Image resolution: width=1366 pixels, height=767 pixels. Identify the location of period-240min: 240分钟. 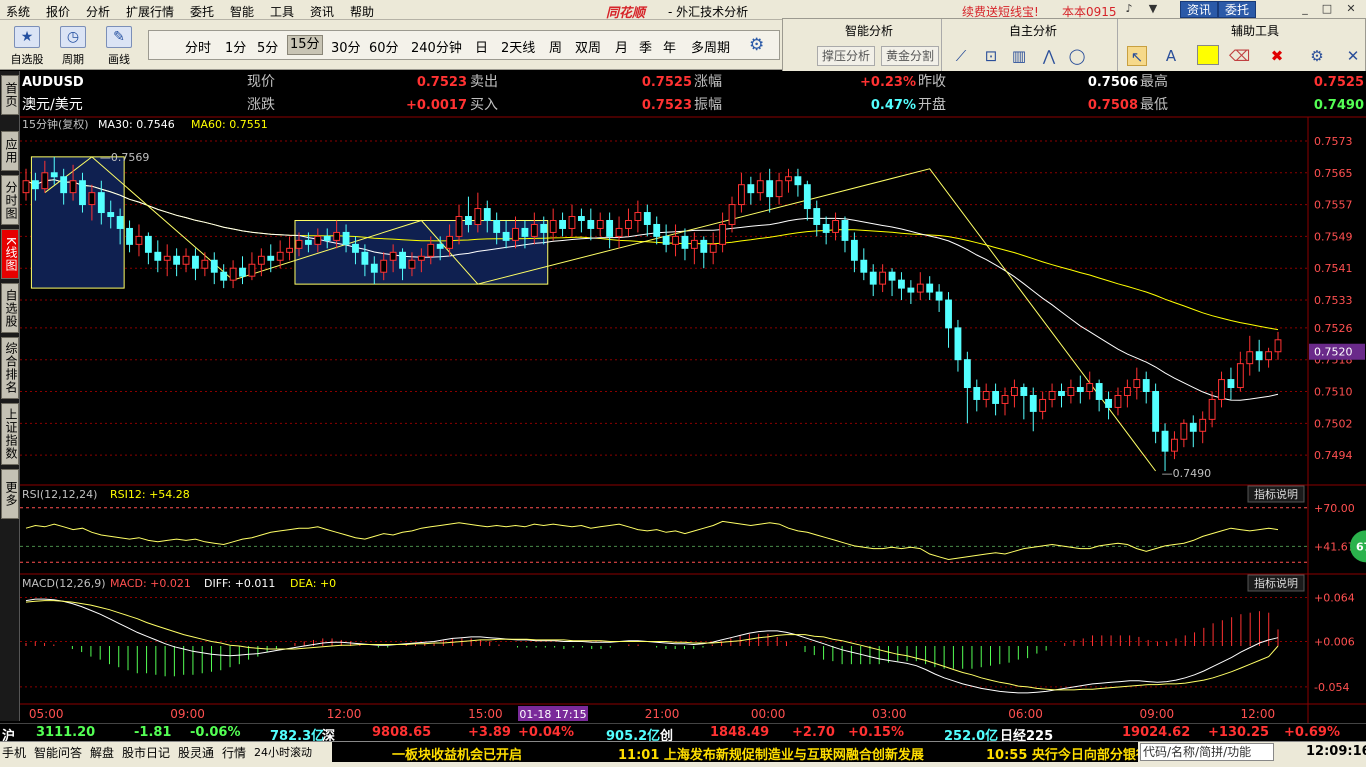
(436, 46).